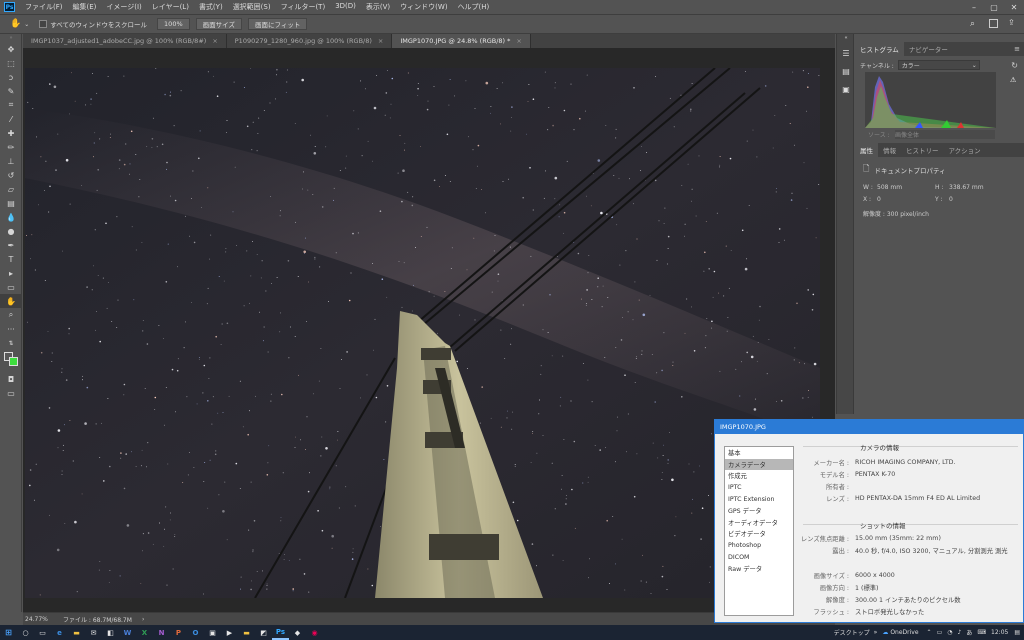 The image size is (1024, 640). I want to click on metadata-category-item: カメラデータ, so click(759, 464).